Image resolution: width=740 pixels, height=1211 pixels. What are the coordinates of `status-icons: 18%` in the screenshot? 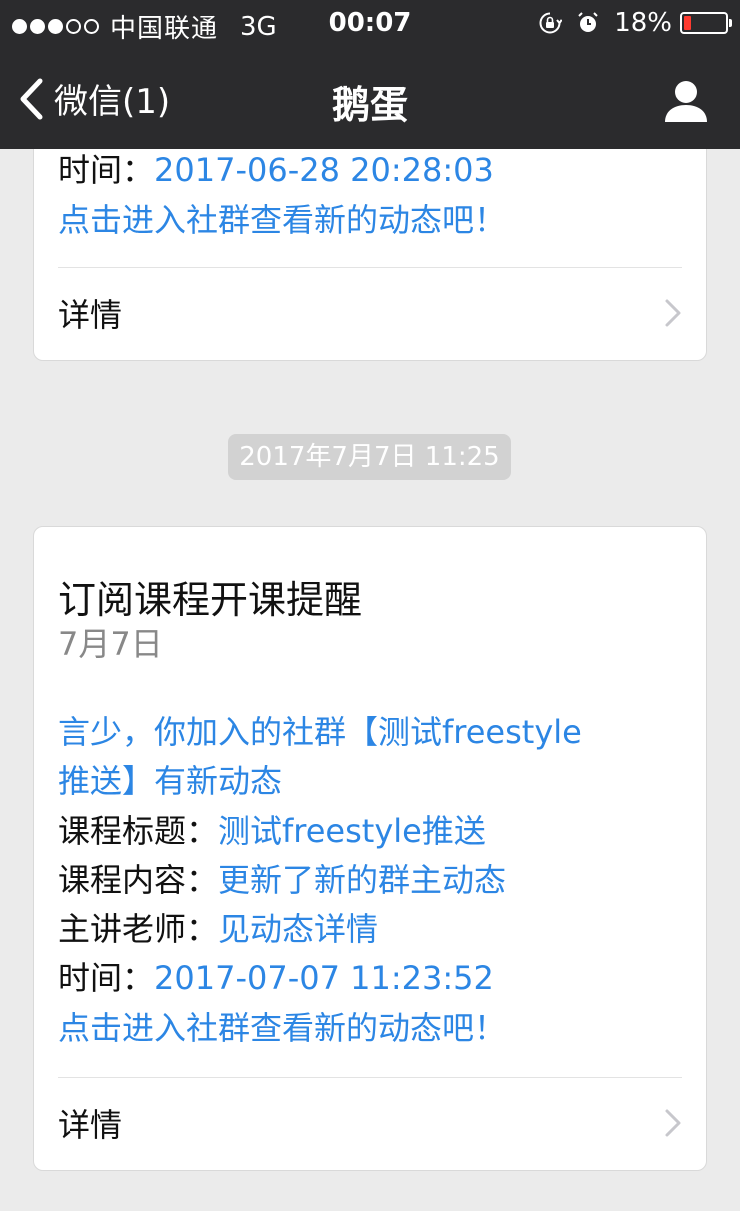 It's located at (635, 23).